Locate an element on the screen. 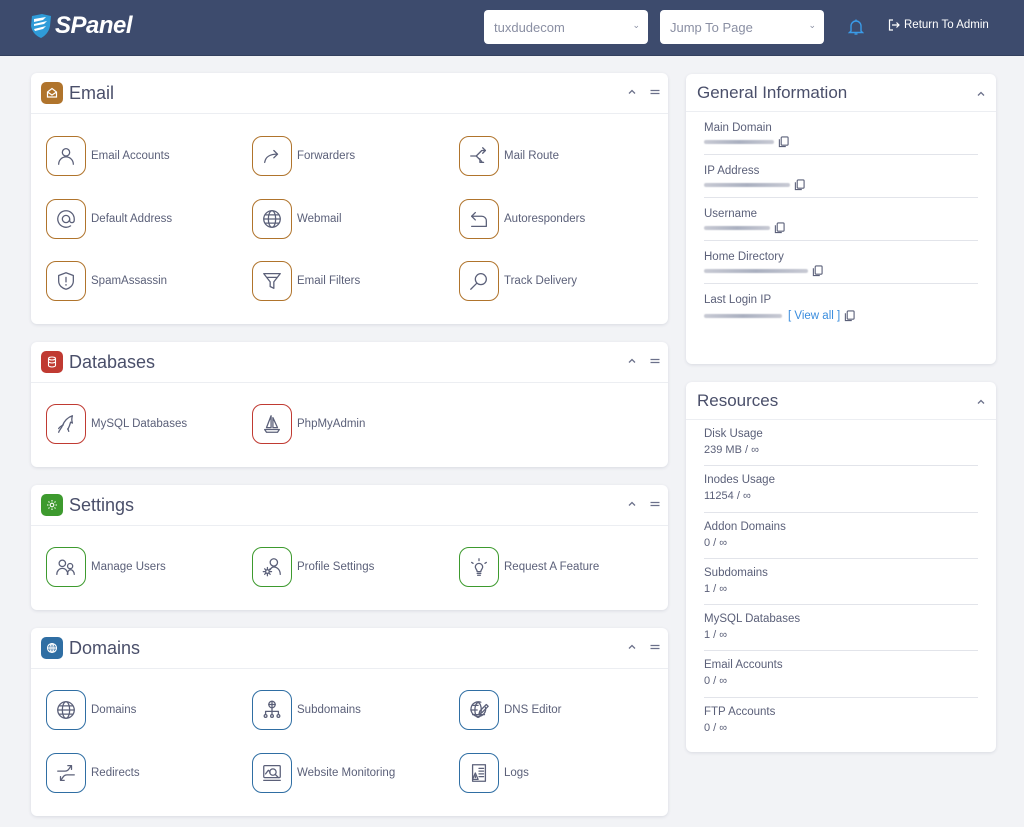 The height and width of the screenshot is (827, 1024). tile-autoresponders: Autoresponders is located at coordinates (522, 219).